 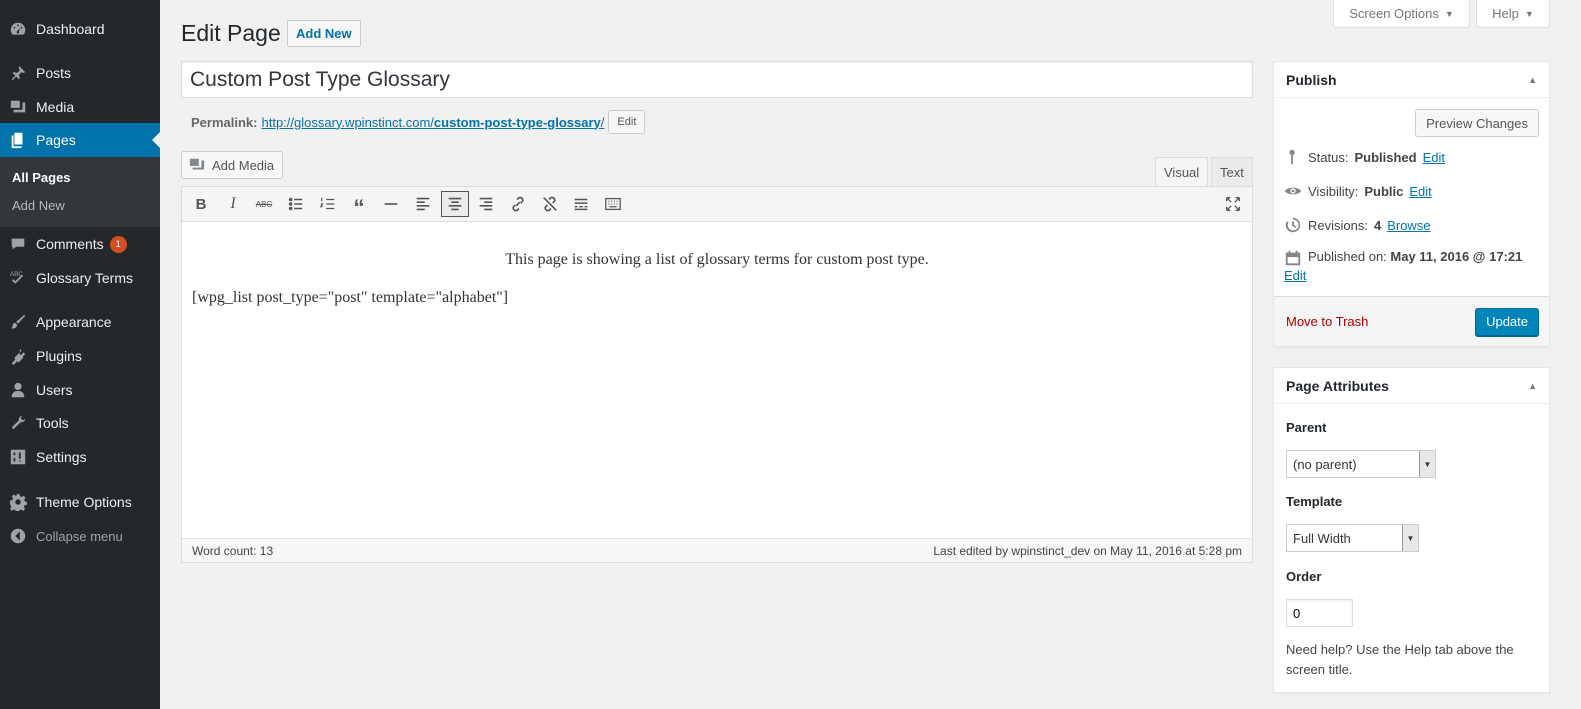 I want to click on help-button: Help ▼, so click(x=1513, y=14).